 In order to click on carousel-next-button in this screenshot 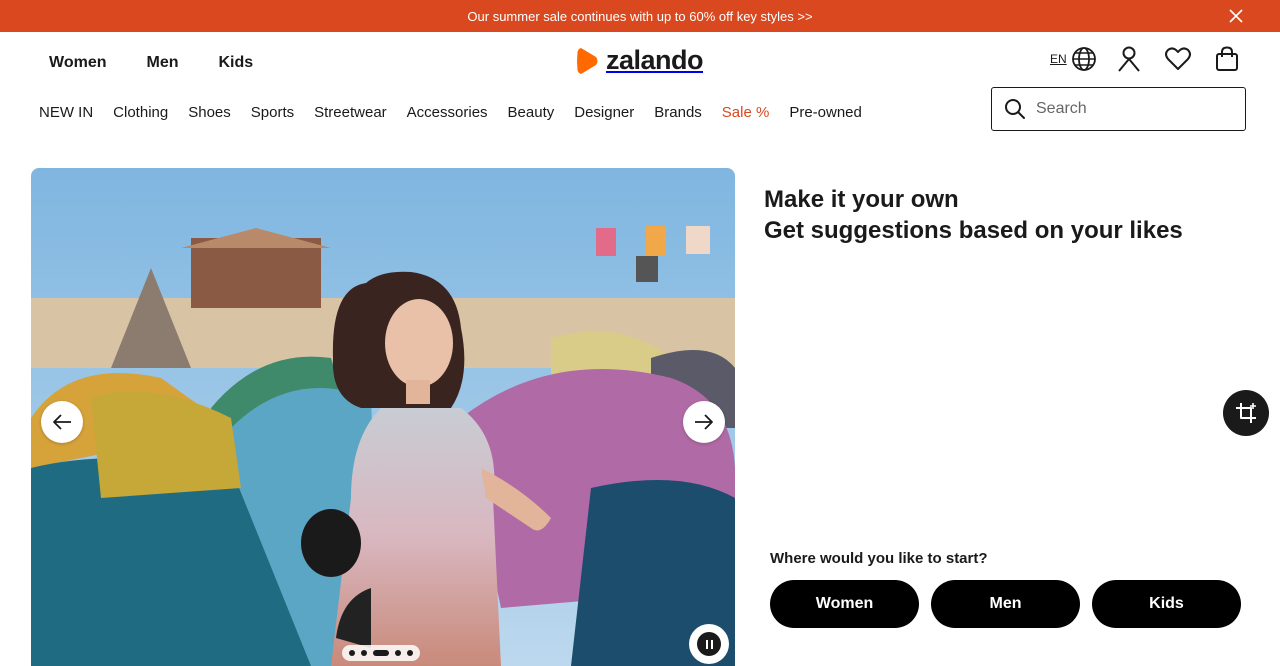, I will do `click(704, 422)`.